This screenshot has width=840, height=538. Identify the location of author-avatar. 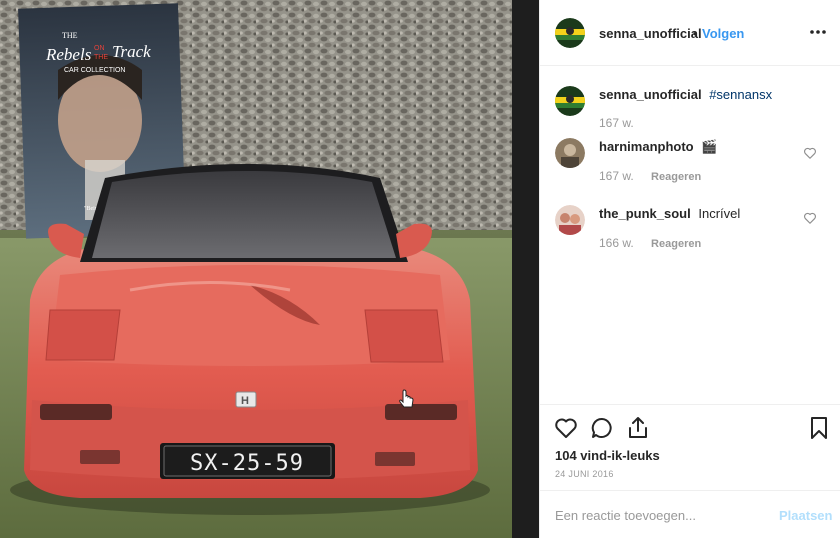
(570, 33).